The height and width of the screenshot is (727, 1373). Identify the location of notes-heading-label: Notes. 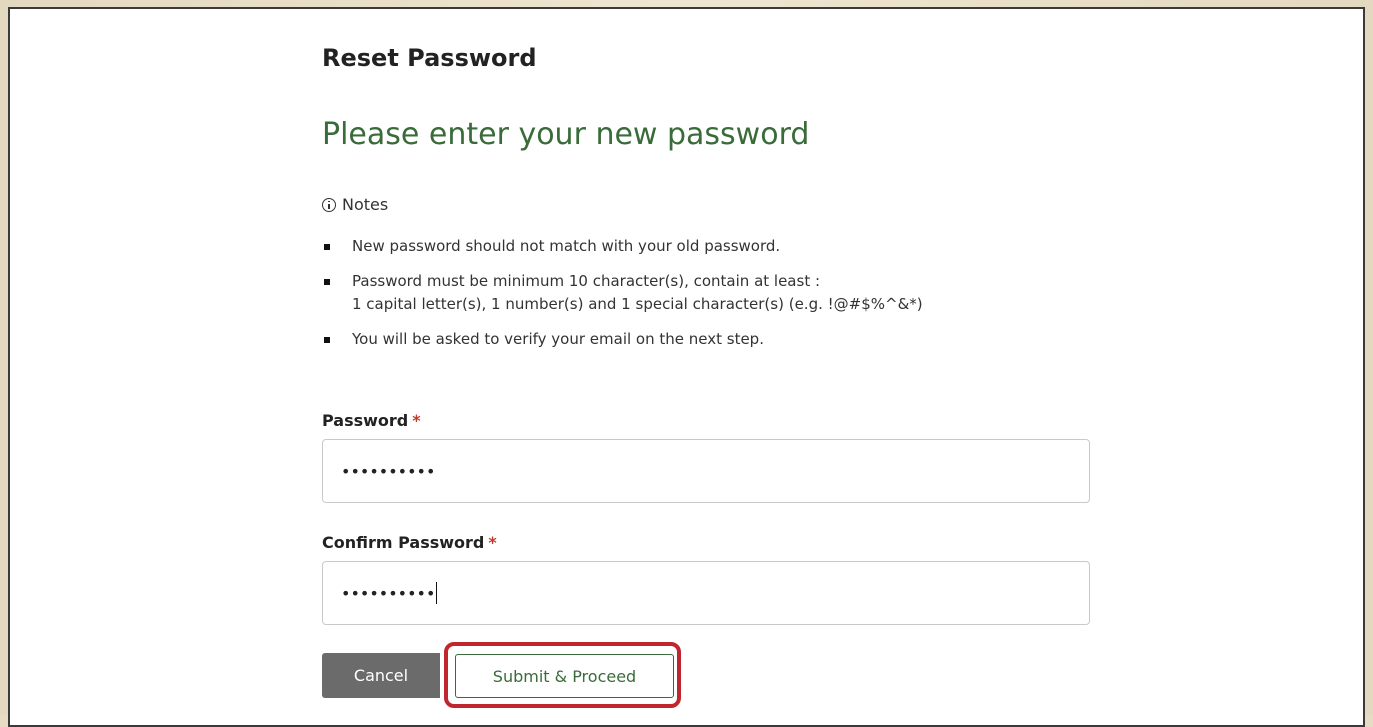
(365, 204).